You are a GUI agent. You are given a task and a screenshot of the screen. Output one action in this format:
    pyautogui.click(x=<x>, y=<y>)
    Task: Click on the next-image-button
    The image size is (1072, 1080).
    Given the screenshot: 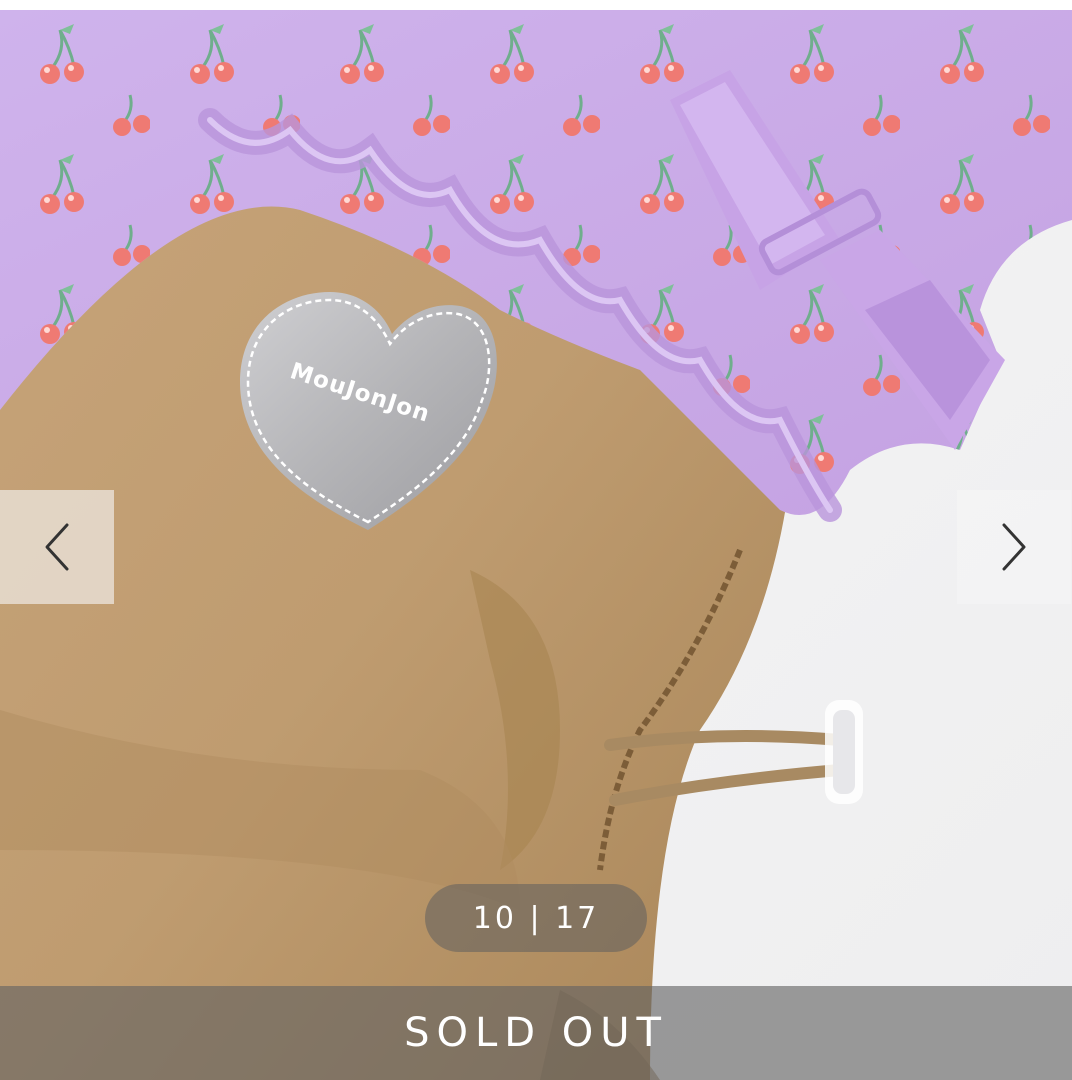 What is the action you would take?
    pyautogui.click(x=1014, y=547)
    